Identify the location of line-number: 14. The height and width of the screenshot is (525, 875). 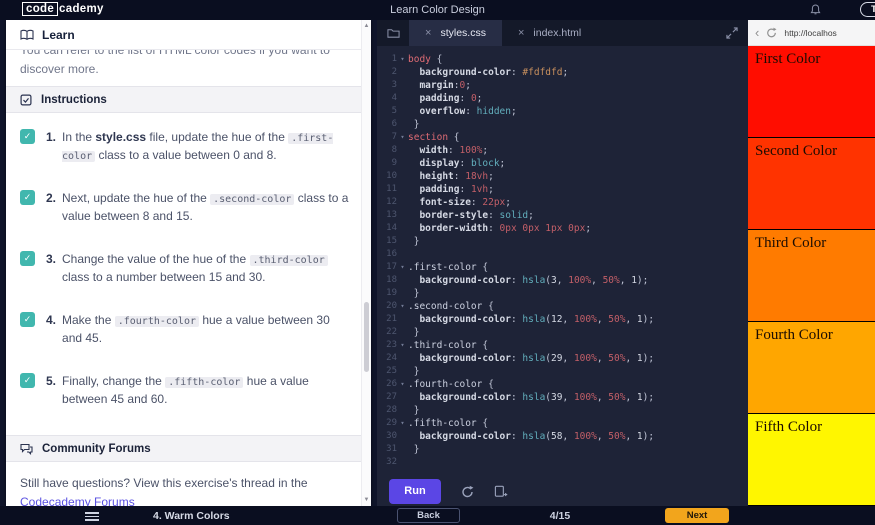
(391, 228).